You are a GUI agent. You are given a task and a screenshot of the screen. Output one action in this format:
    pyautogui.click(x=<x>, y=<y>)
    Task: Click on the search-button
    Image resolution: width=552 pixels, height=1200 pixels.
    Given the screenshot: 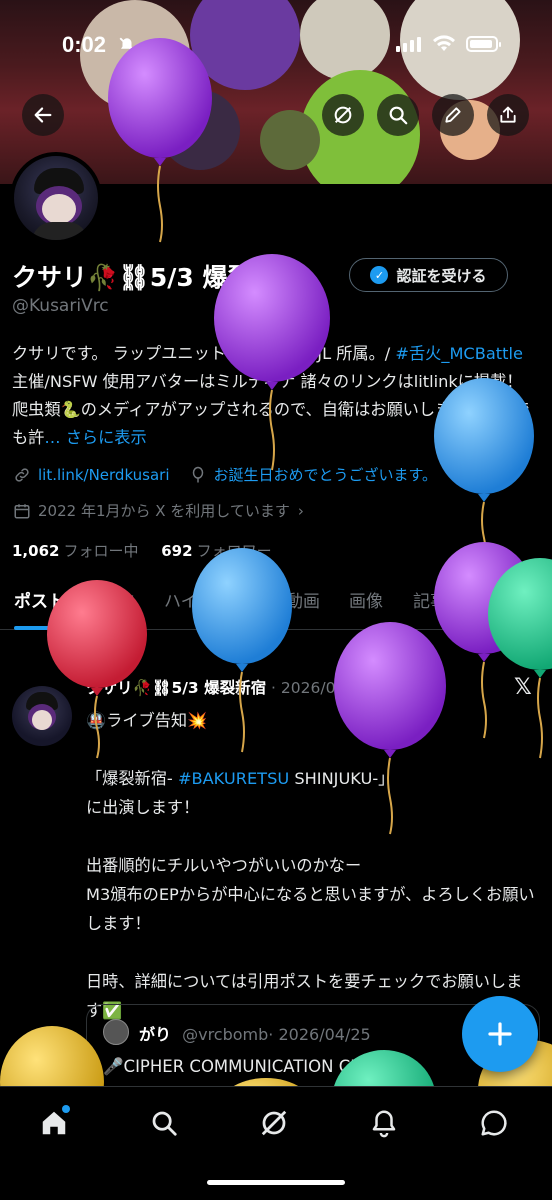 What is the action you would take?
    pyautogui.click(x=398, y=115)
    